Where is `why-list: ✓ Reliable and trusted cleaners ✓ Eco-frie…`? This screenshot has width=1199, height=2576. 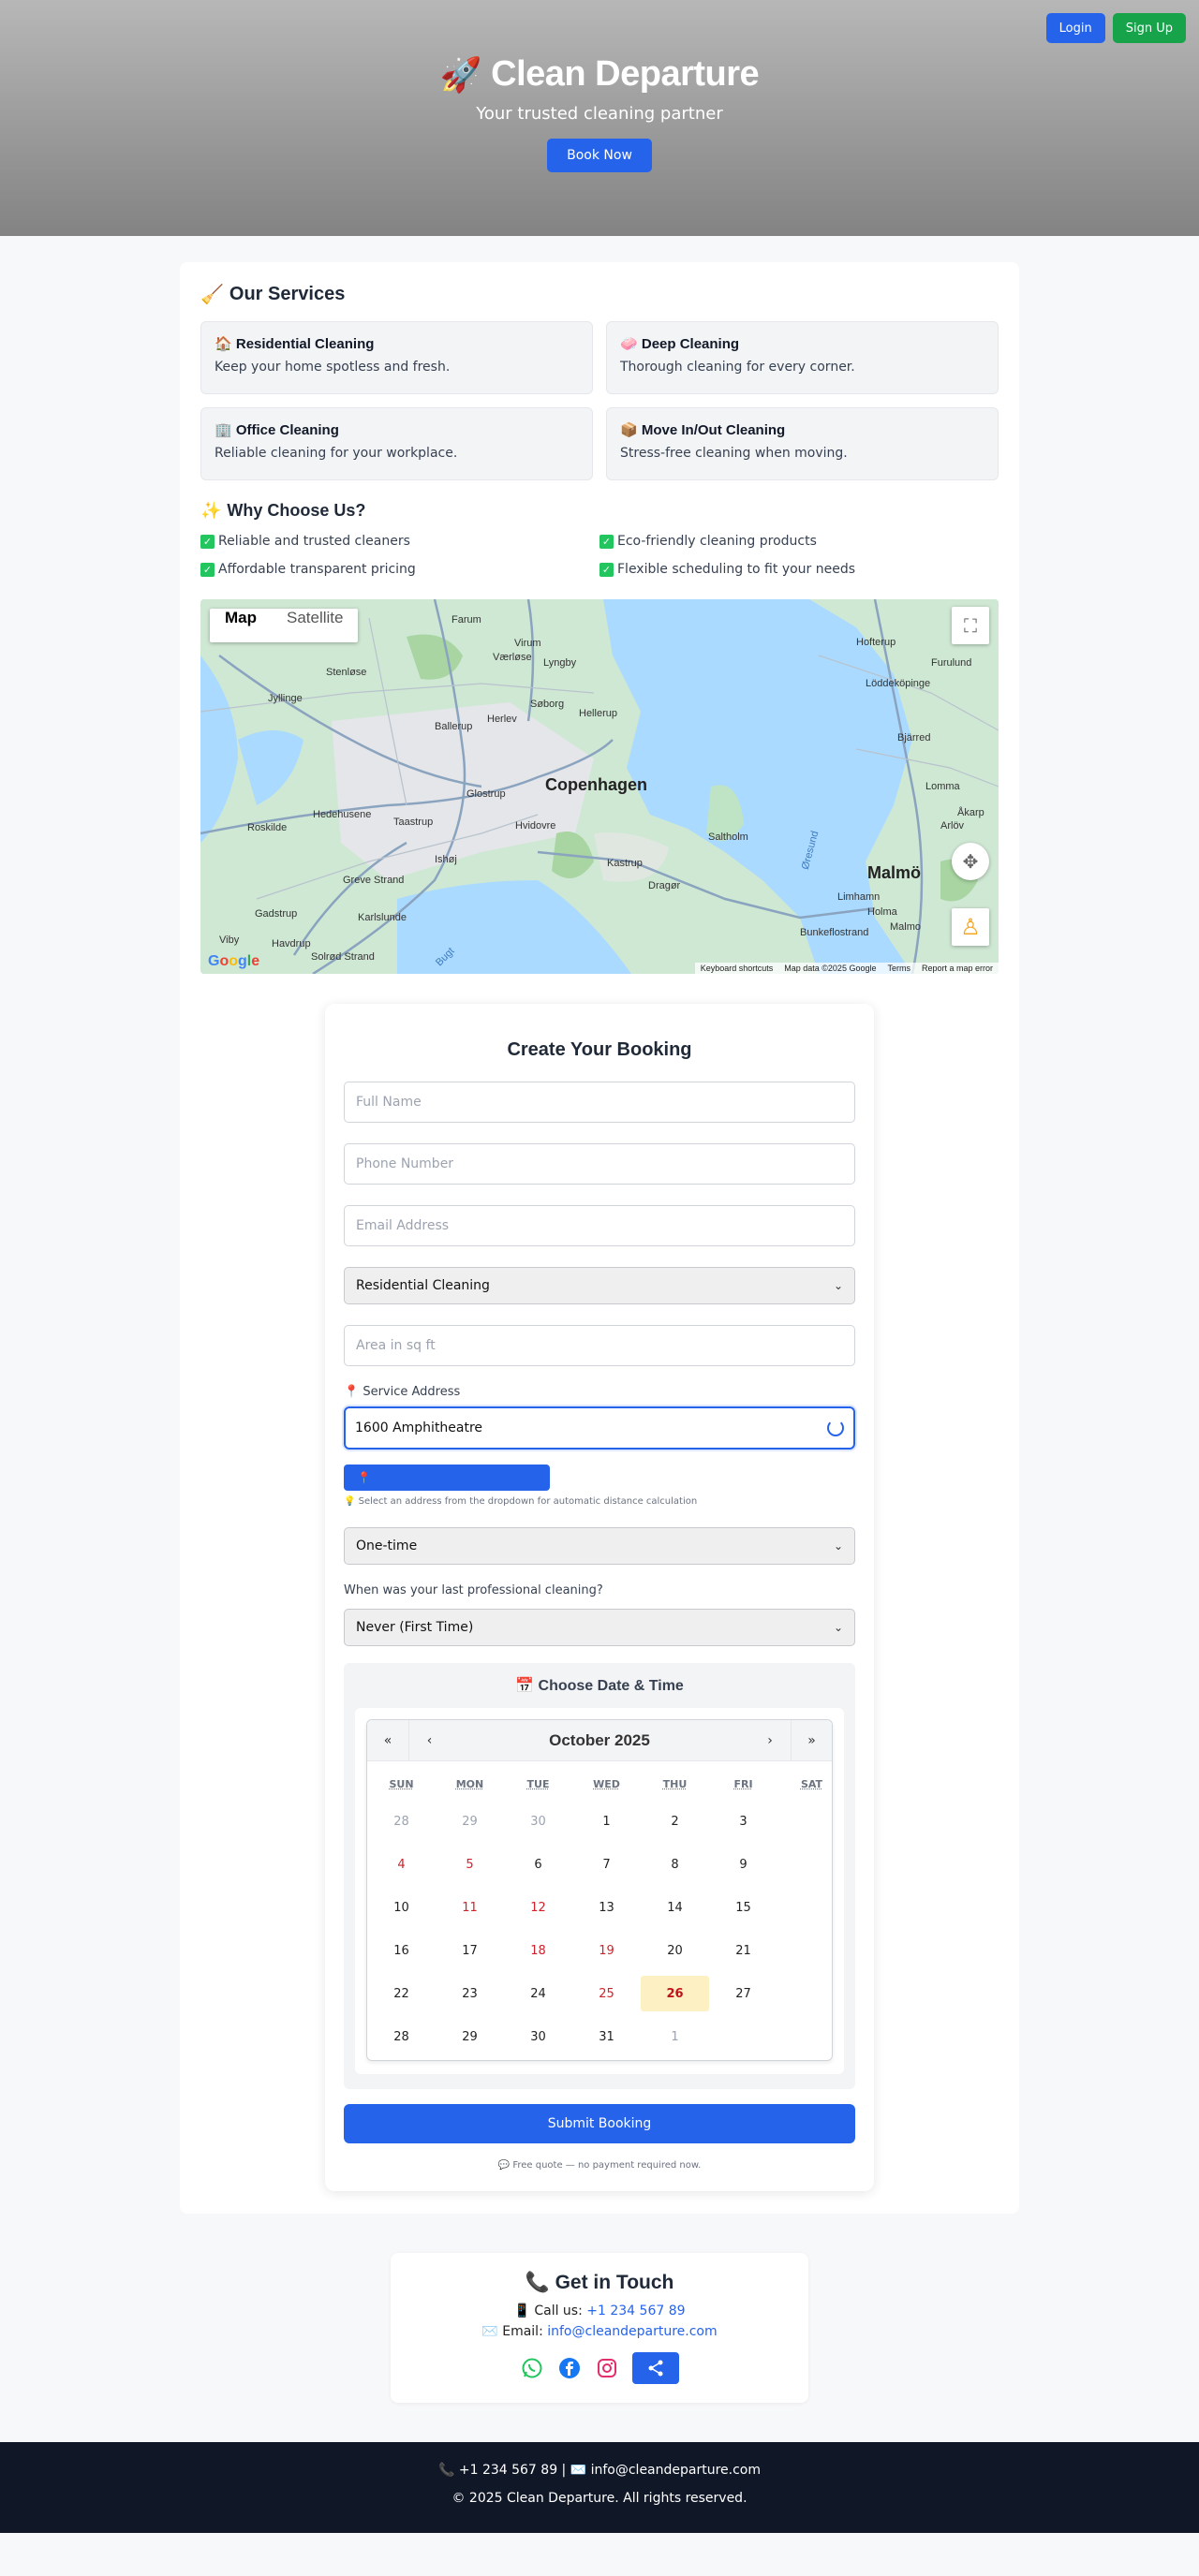 why-list: ✓ Reliable and trusted cleaners ✓ Eco-frie… is located at coordinates (599, 555).